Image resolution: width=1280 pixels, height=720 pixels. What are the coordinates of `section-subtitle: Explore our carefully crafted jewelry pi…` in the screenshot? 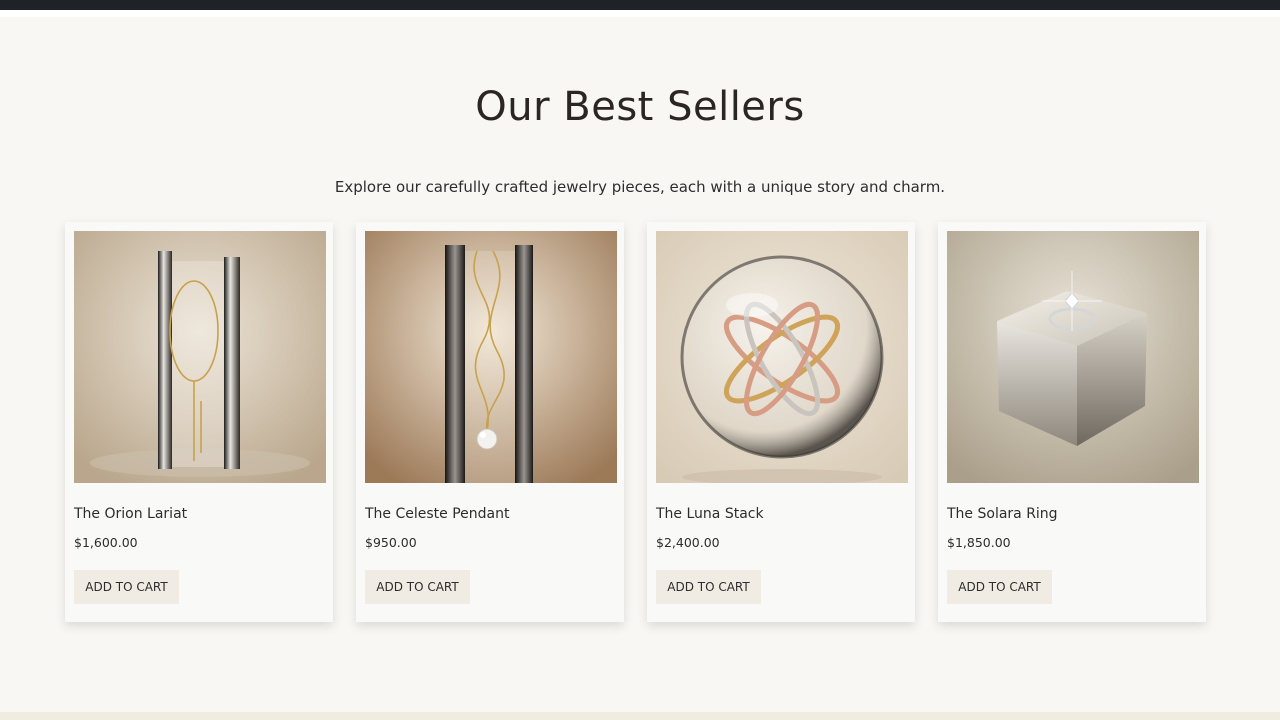 It's located at (640, 187).